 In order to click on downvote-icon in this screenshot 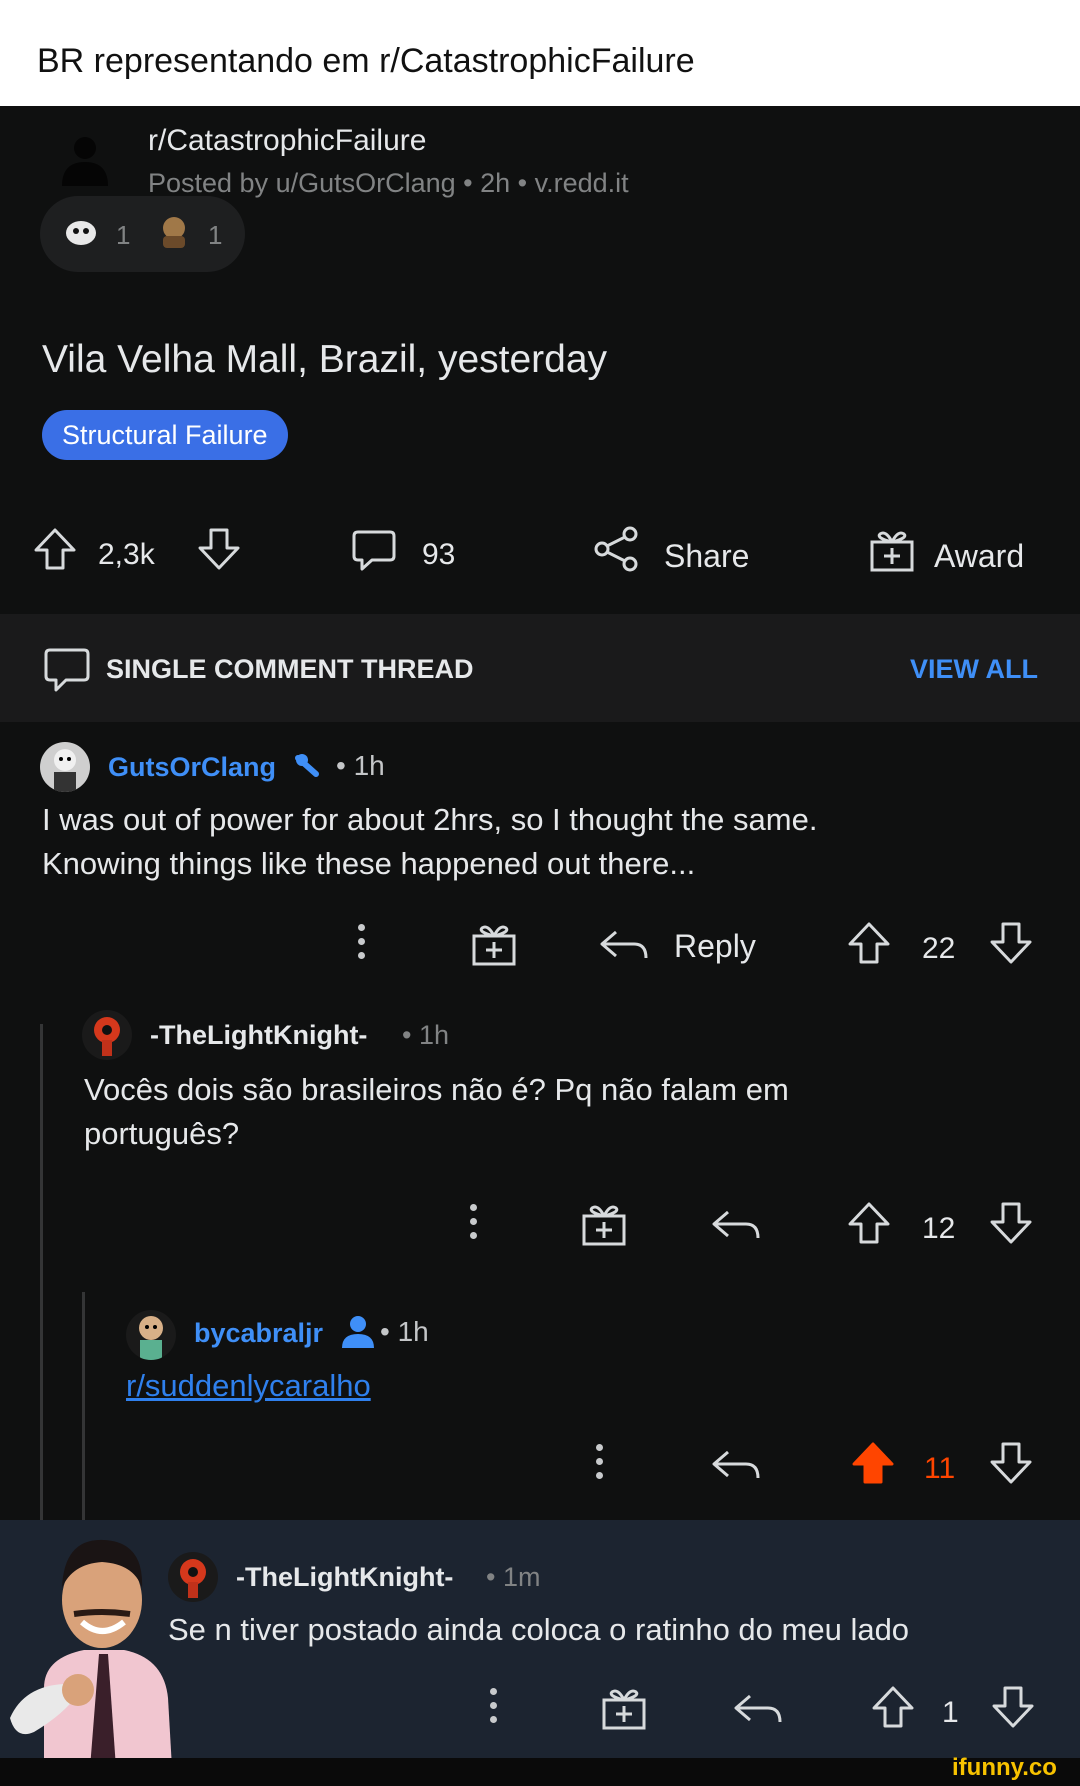, I will do `click(219, 549)`.